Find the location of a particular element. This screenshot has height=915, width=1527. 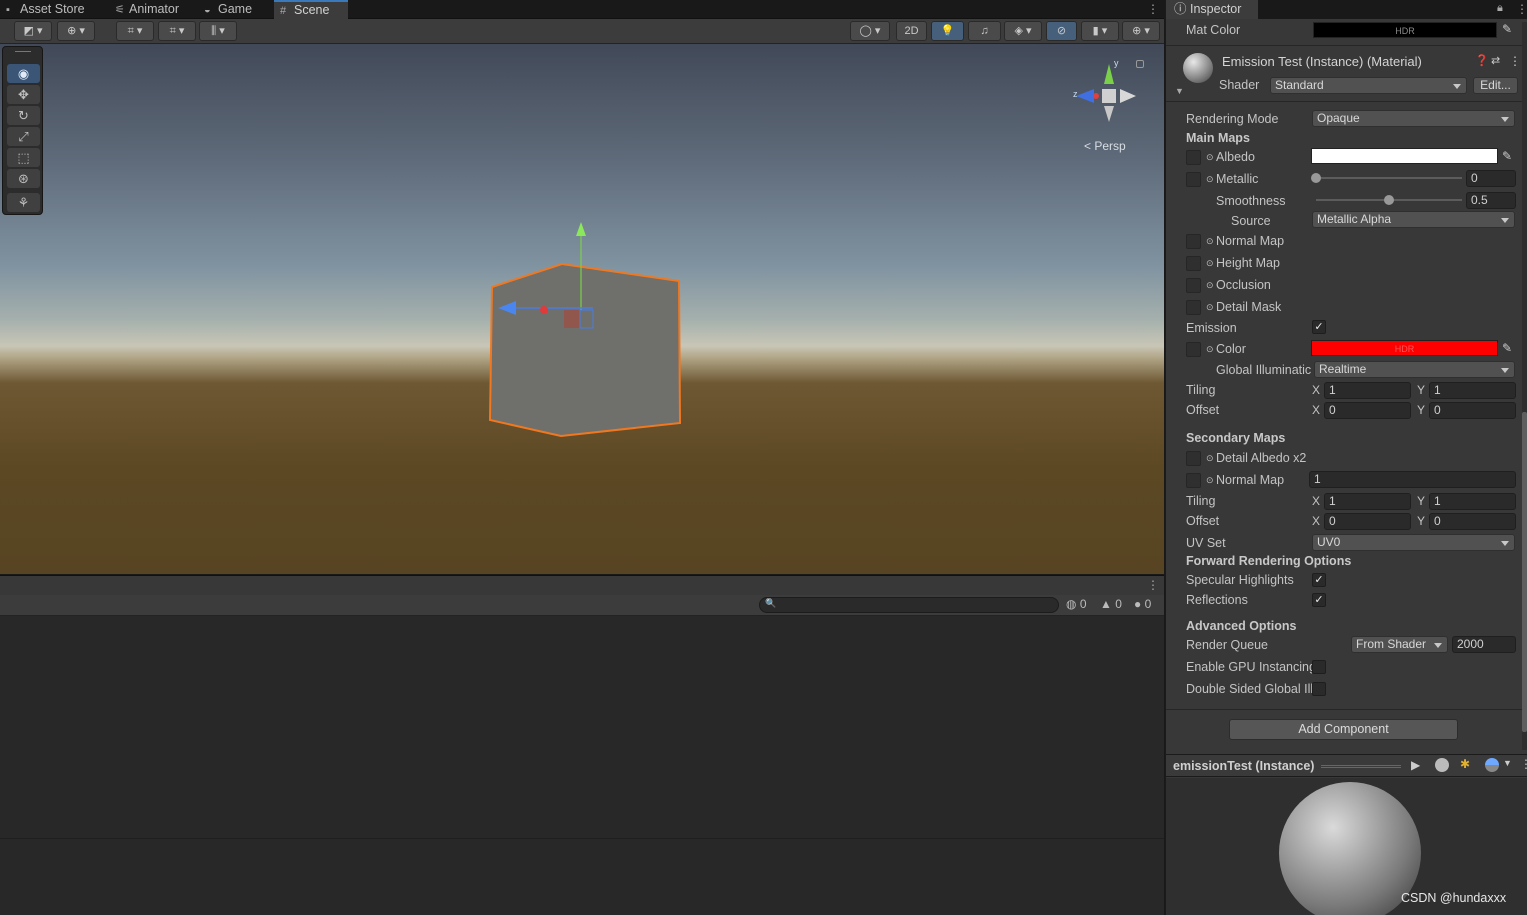

perspective-label: < Persp is located at coordinates (1105, 146).